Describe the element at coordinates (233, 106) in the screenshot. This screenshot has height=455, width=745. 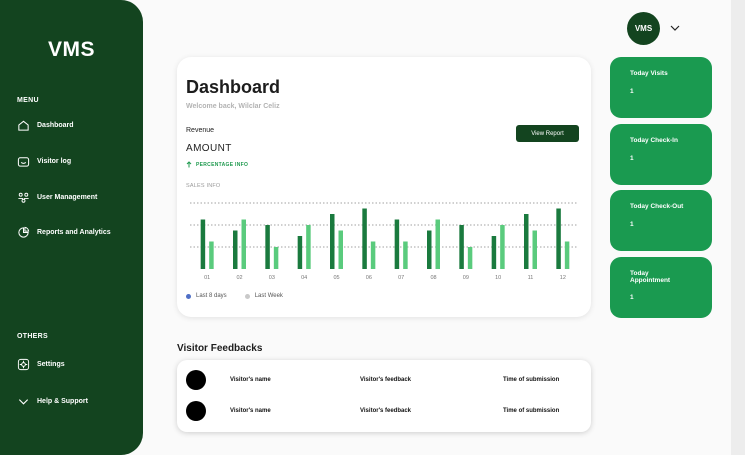
I see `welcome-message: Welcome back, Wilclar Celiz` at that location.